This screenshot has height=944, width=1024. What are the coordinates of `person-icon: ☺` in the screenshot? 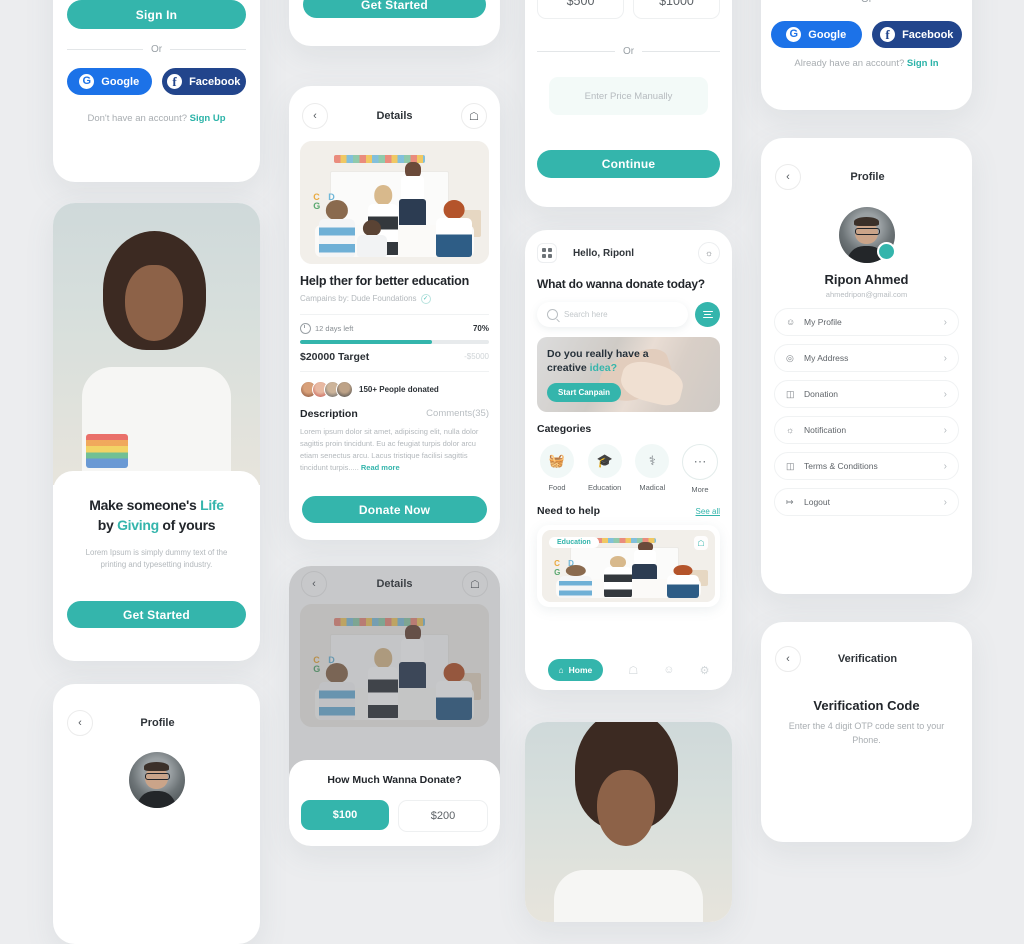 It's located at (669, 670).